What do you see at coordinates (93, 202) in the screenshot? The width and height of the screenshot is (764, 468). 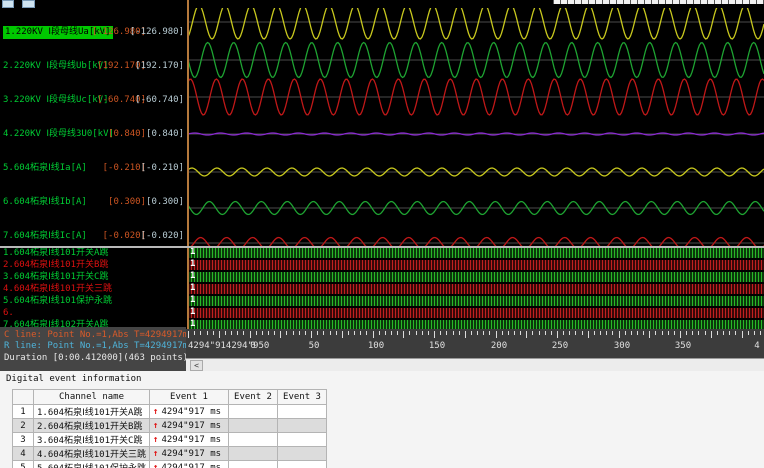 I see `analog-channel-row: 6.604柘泉Ⅰ线Ib[A] [0.300] [0.300]` at bounding box center [93, 202].